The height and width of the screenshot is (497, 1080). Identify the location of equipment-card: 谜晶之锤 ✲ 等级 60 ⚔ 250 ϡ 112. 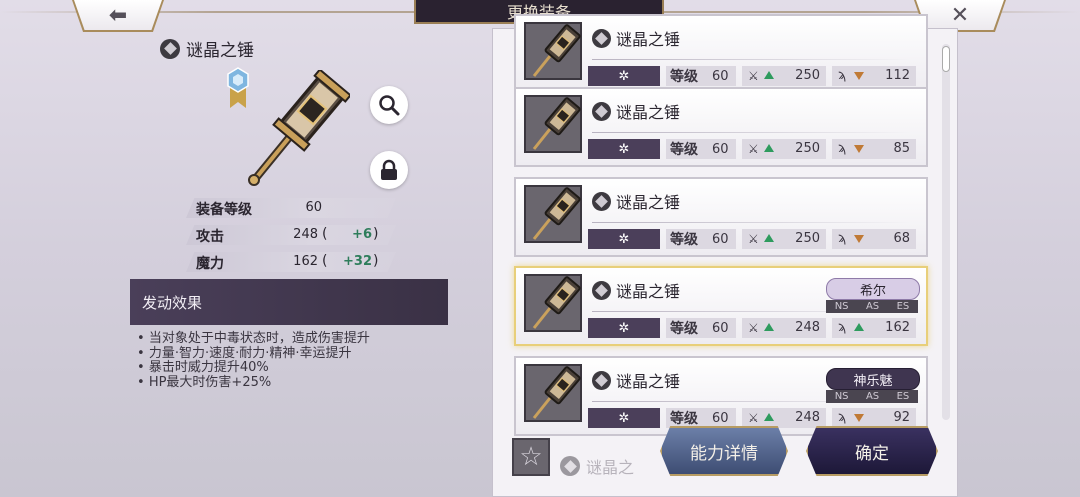
(721, 54).